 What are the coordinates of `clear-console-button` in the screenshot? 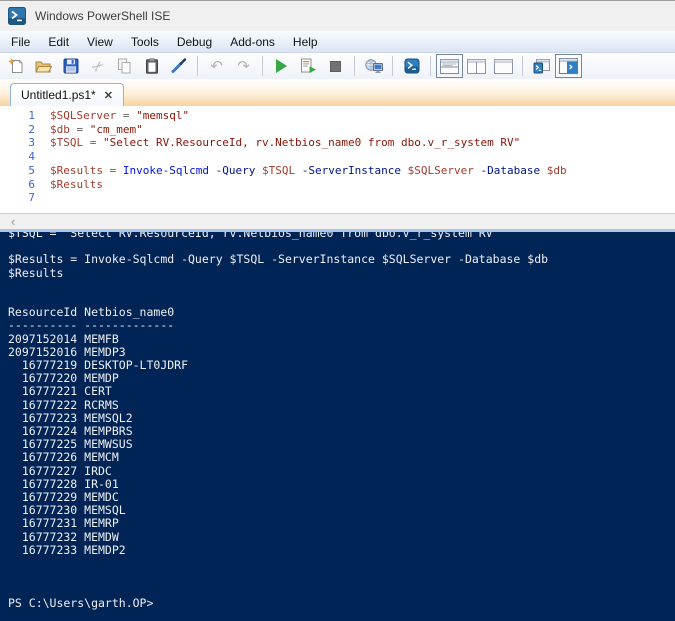 It's located at (178, 66).